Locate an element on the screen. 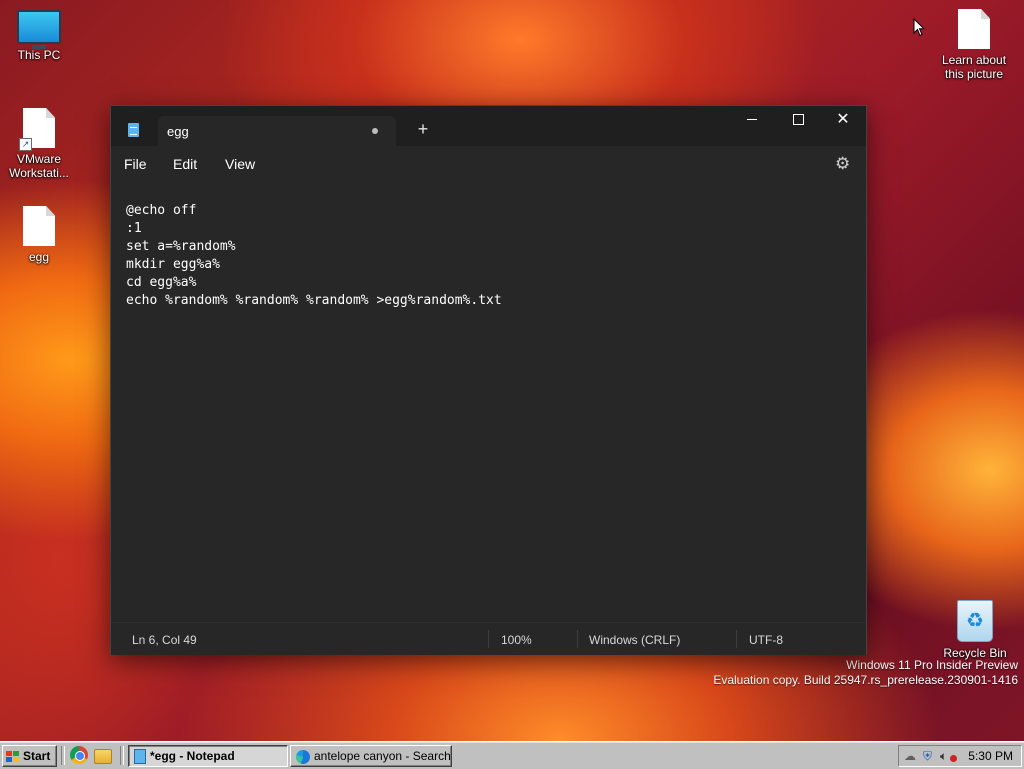 The image size is (1024, 769). minimize-icon is located at coordinates (752, 120).